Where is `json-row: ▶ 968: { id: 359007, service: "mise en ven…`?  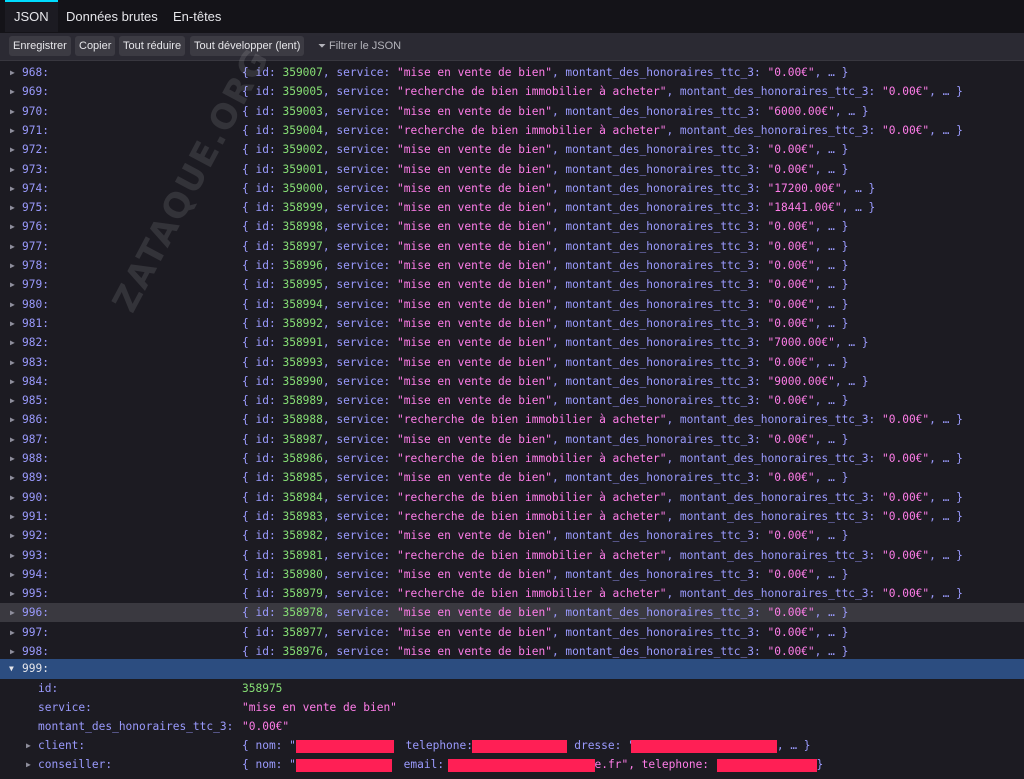 json-row: ▶ 968: { id: 359007, service: "mise en ven… is located at coordinates (512, 72).